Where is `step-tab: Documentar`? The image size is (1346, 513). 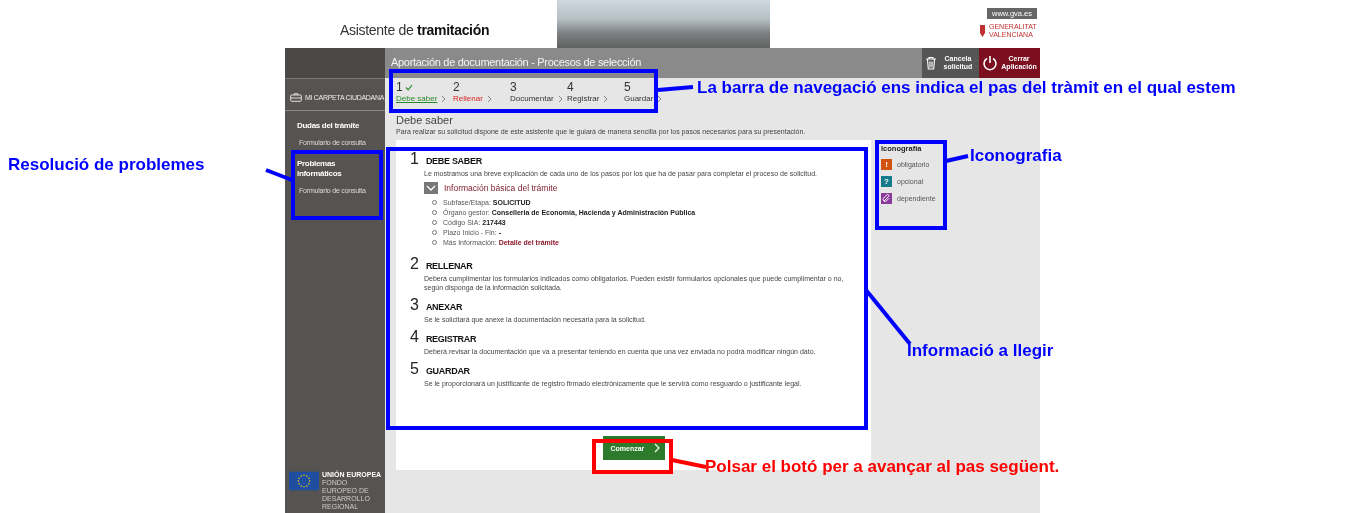 step-tab: Documentar is located at coordinates (532, 98).